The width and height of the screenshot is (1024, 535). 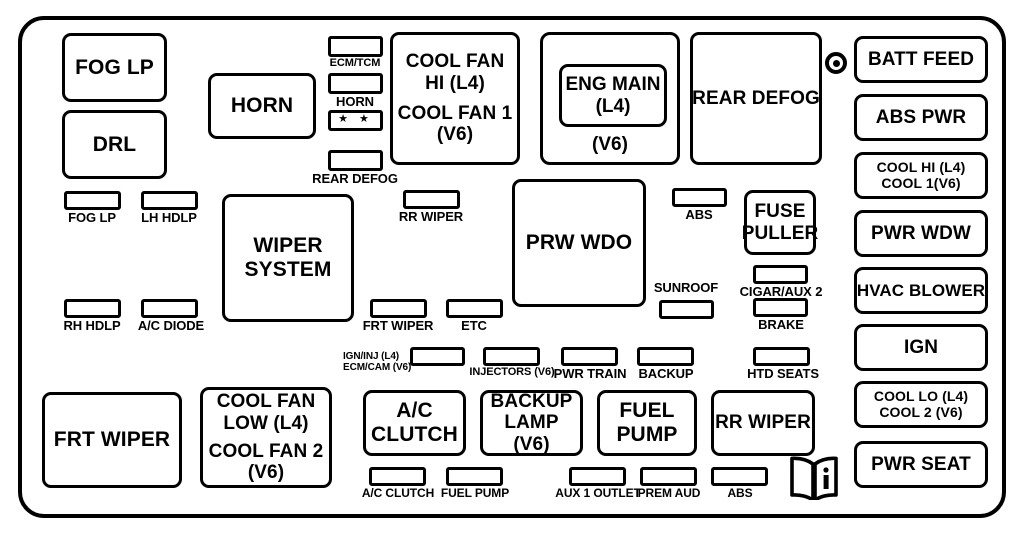 I want to click on relay-label: COOL FAN 1, so click(x=455, y=113).